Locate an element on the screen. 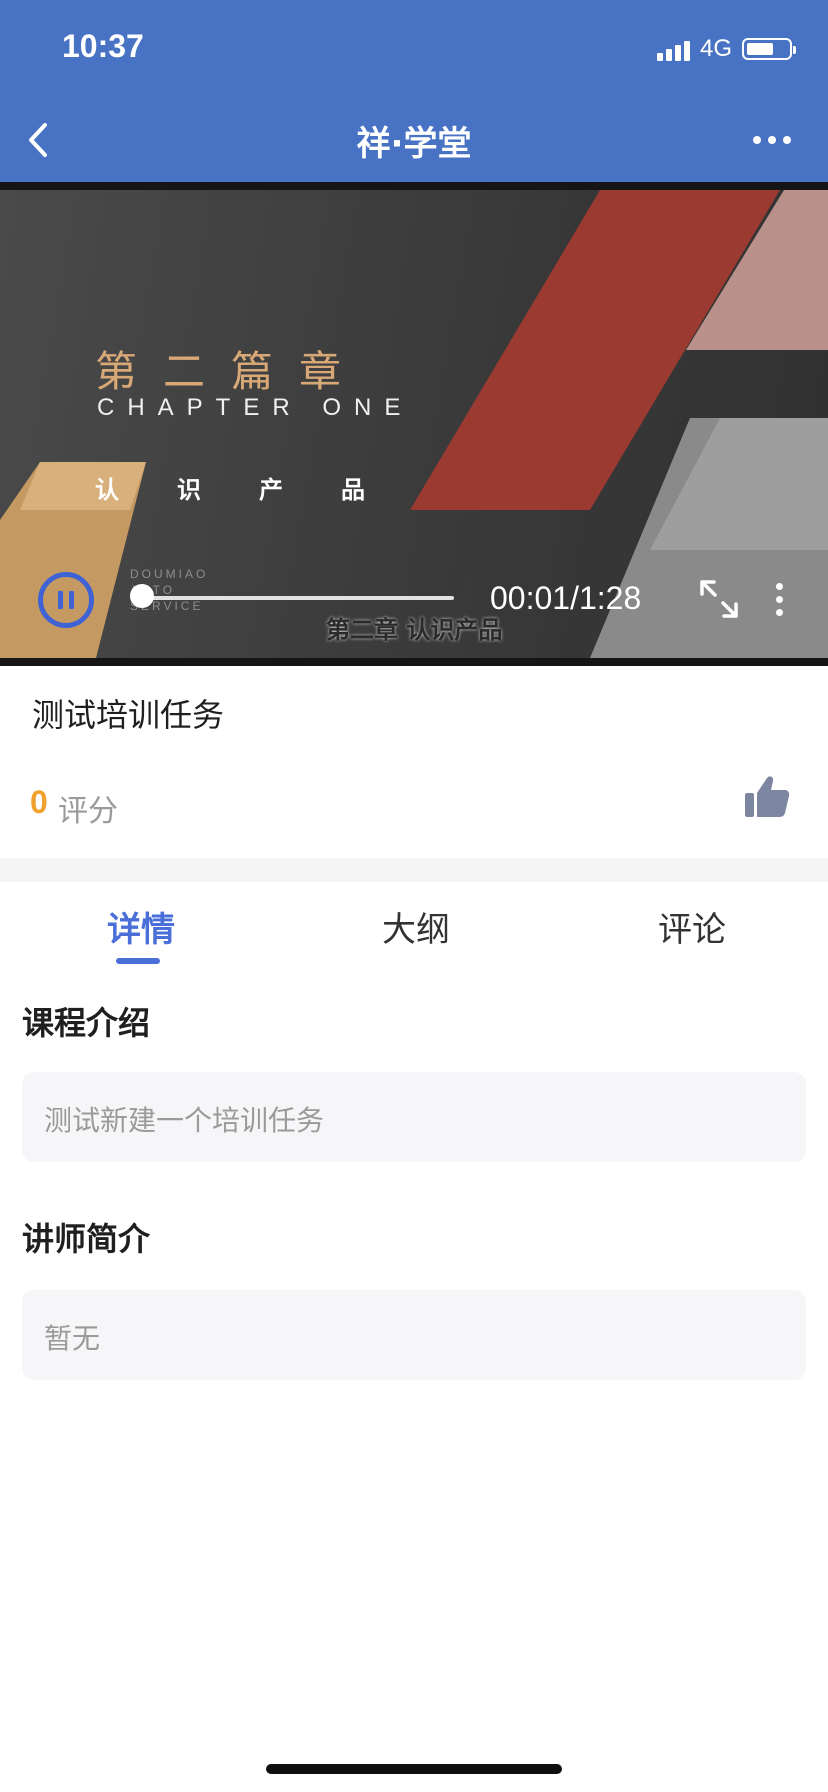 This screenshot has height=1792, width=828. teacher-intro-heading: 讲师简介 is located at coordinates (86, 1239).